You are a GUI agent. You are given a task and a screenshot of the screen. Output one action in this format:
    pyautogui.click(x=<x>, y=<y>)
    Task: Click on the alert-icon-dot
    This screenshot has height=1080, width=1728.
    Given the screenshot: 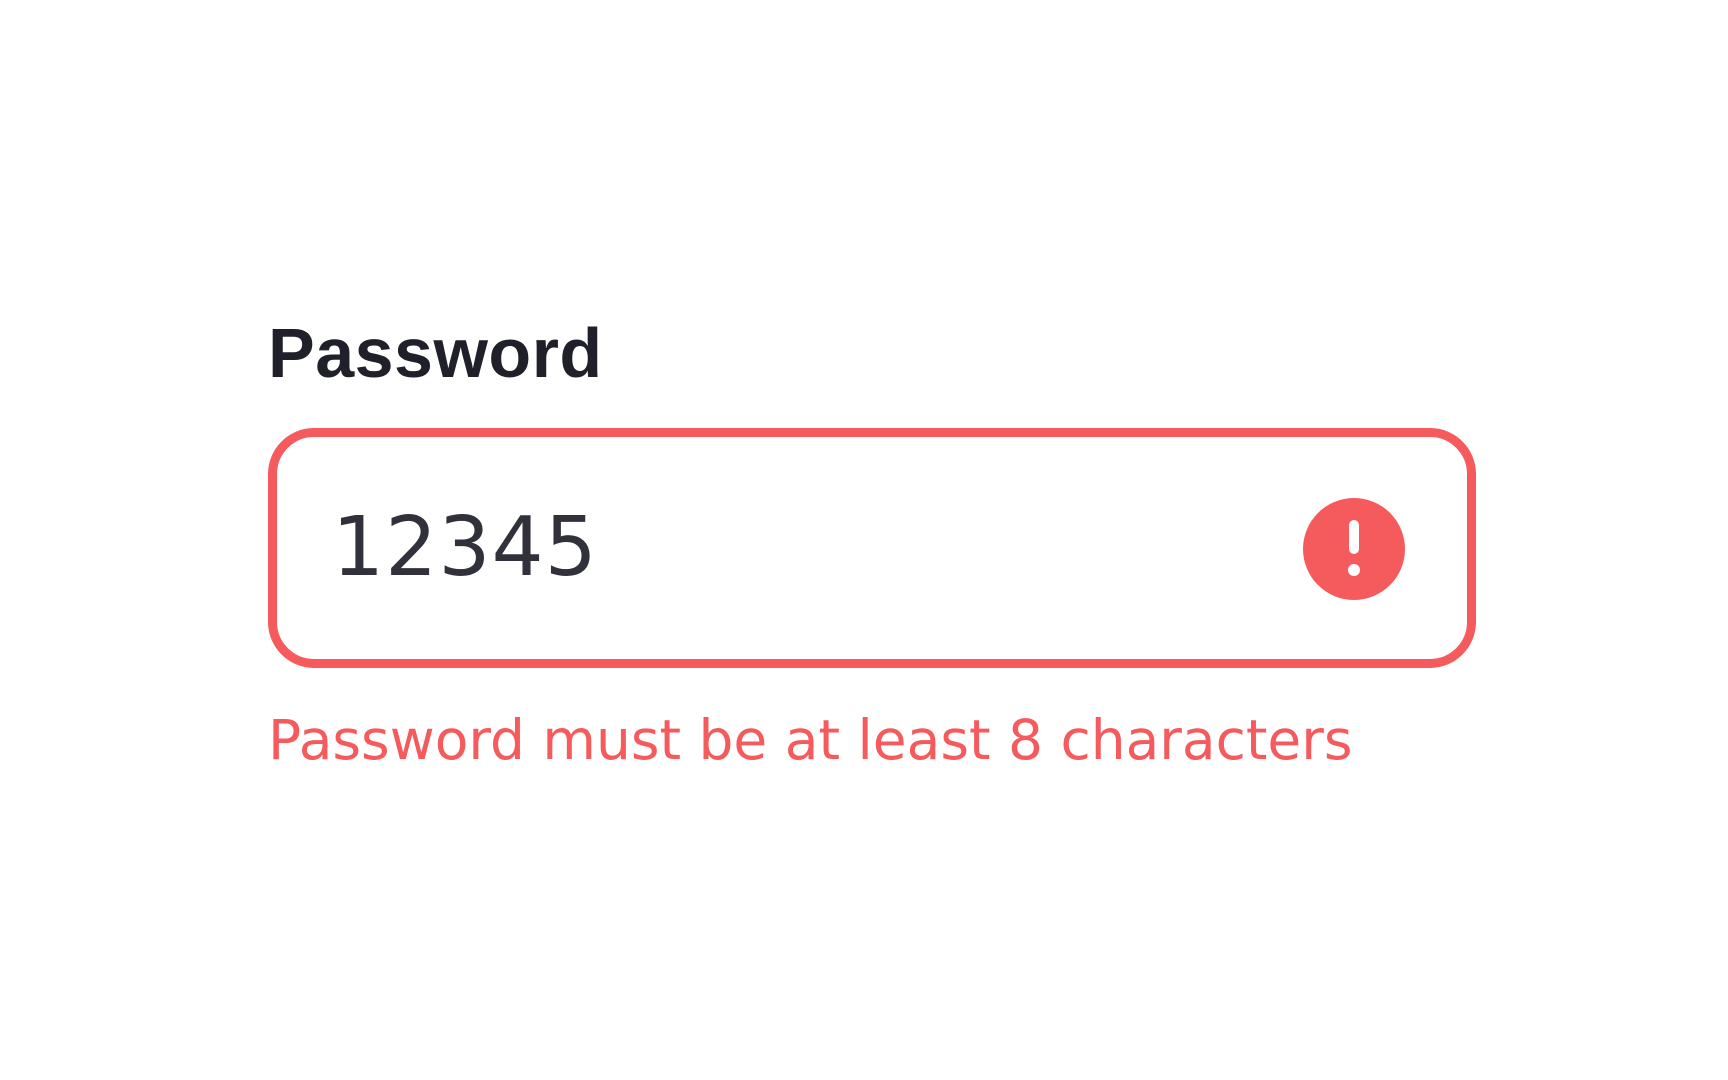 What is the action you would take?
    pyautogui.click(x=1354, y=570)
    